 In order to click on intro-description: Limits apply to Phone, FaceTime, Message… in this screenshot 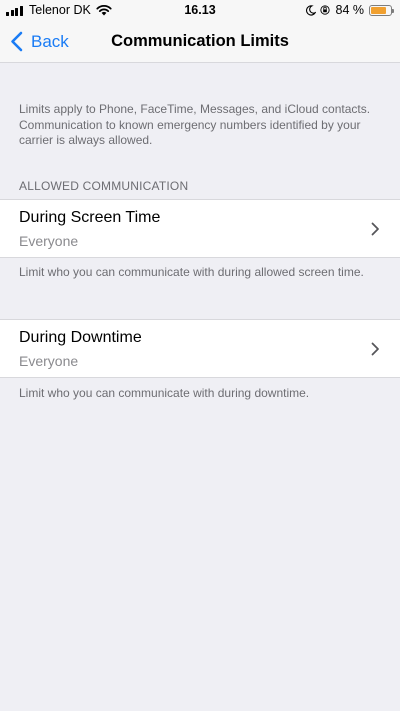, I will do `click(195, 124)`.